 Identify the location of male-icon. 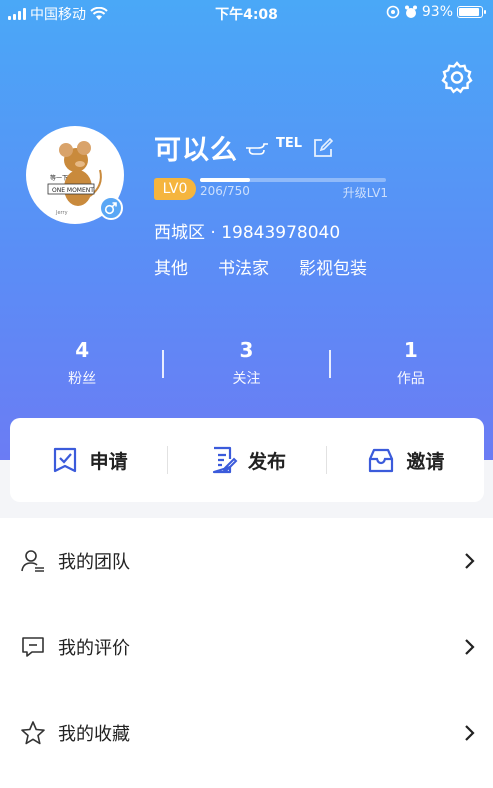
(110, 208).